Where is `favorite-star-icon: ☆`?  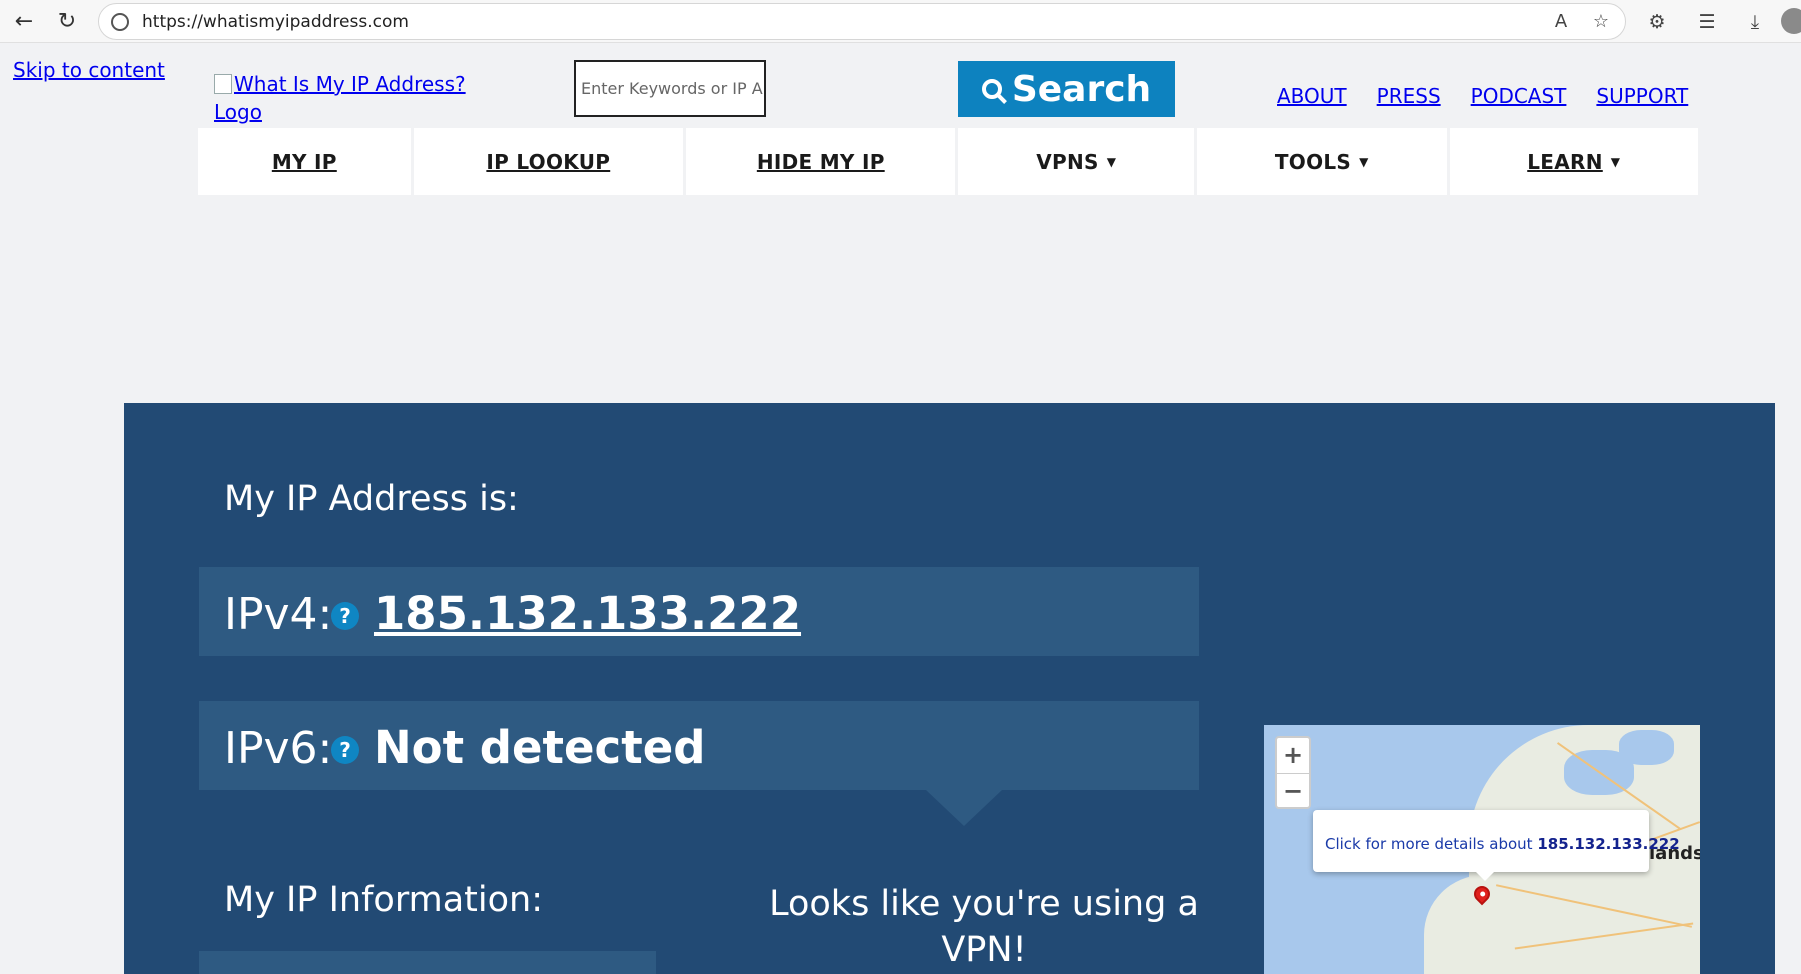
favorite-star-icon: ☆ is located at coordinates (1601, 22).